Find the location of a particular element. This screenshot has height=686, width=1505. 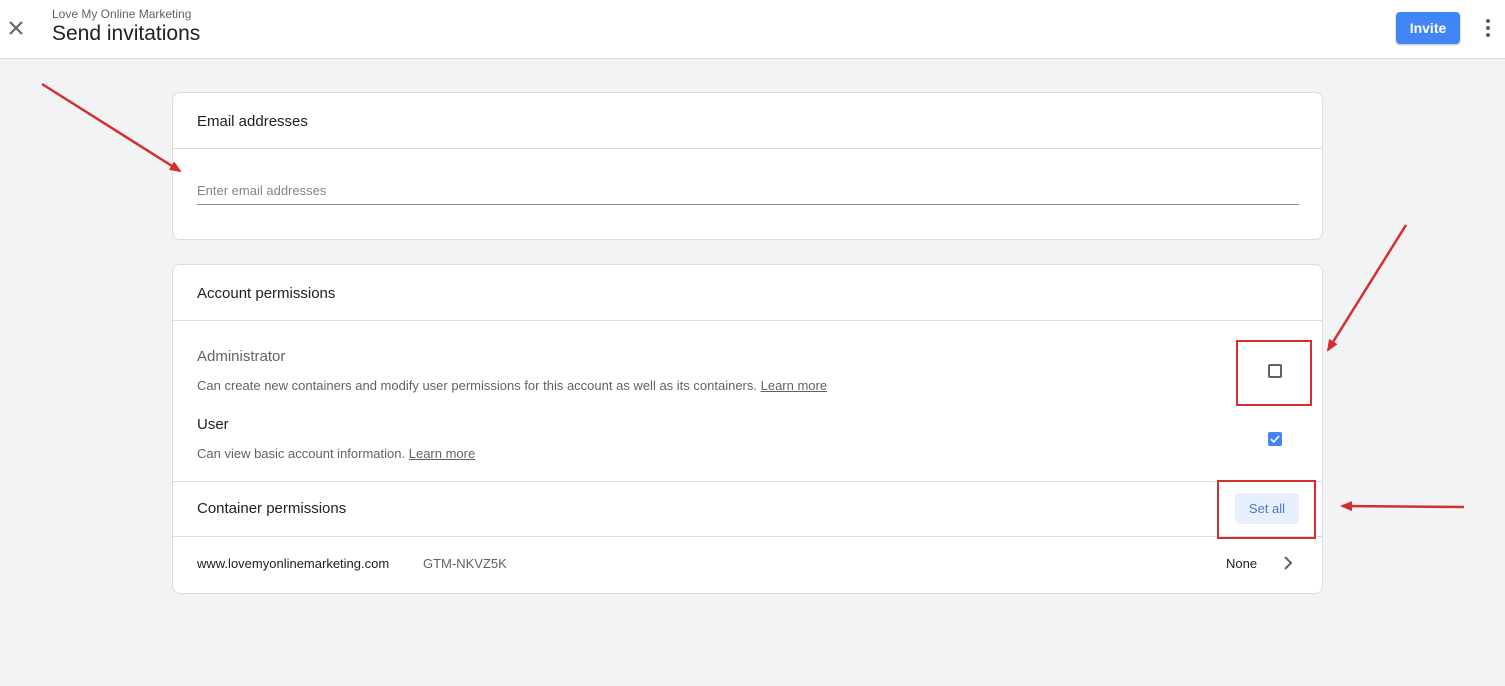

close-icon is located at coordinates (16, 28).